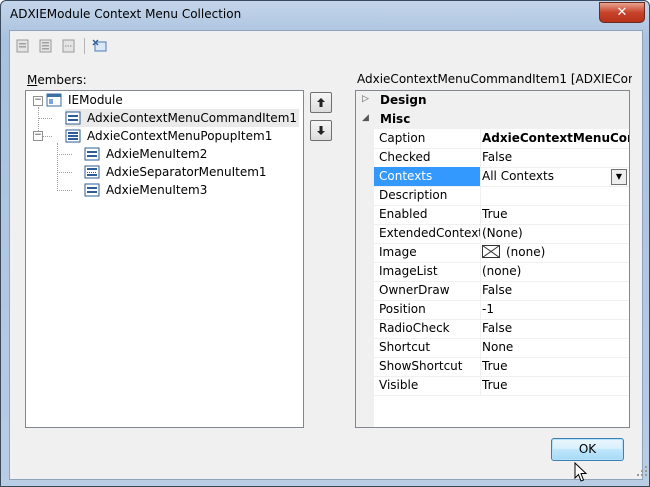  What do you see at coordinates (73, 118) in the screenshot?
I see `command-item-icon` at bounding box center [73, 118].